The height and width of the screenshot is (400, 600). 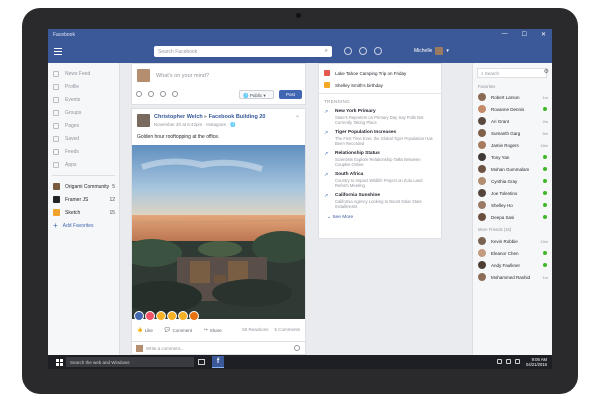 I want to click on share-button: ↪ Share, so click(x=213, y=330).